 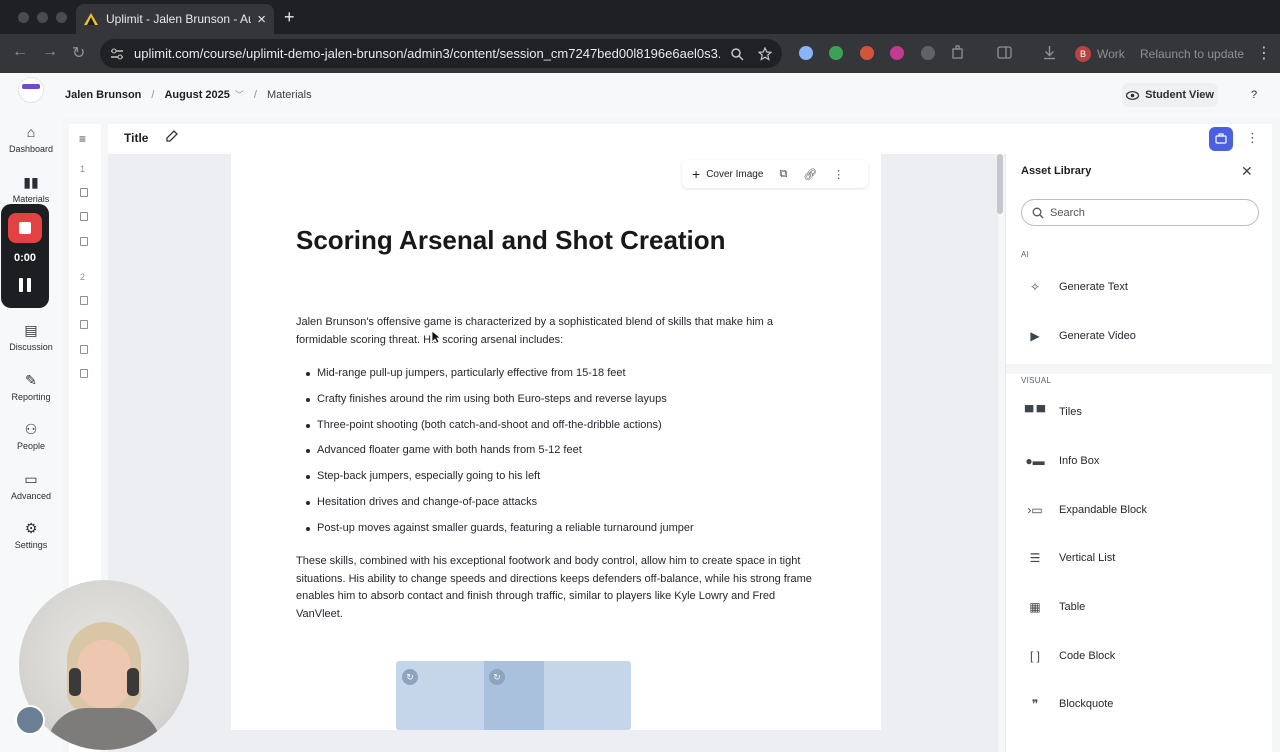 I want to click on zoom-search-icon, so click(x=737, y=54).